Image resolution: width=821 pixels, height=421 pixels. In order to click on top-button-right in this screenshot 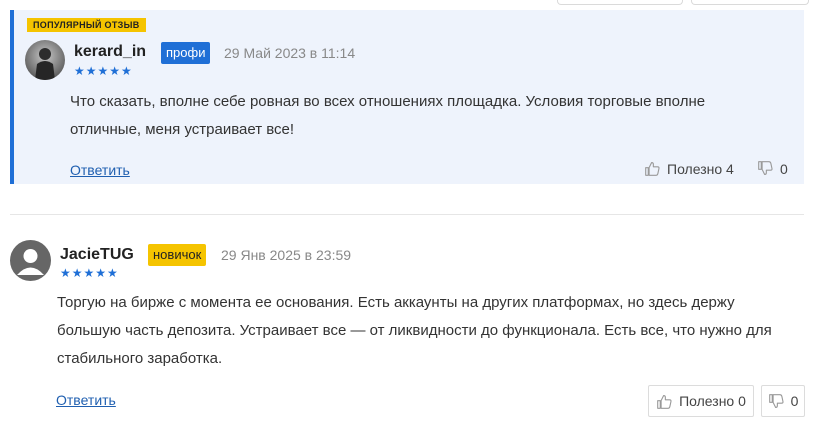, I will do `click(750, 2)`.